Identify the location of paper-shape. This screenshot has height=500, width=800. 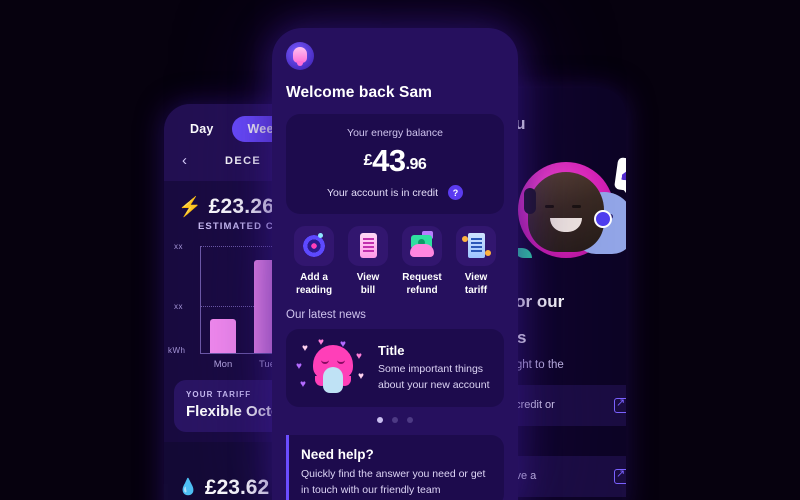
(368, 245).